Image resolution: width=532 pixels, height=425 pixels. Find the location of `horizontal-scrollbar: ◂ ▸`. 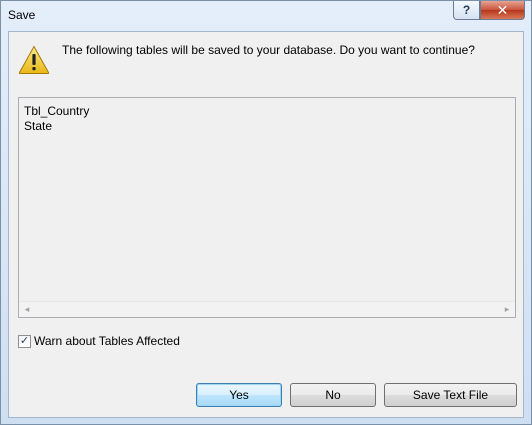

horizontal-scrollbar: ◂ ▸ is located at coordinates (267, 309).